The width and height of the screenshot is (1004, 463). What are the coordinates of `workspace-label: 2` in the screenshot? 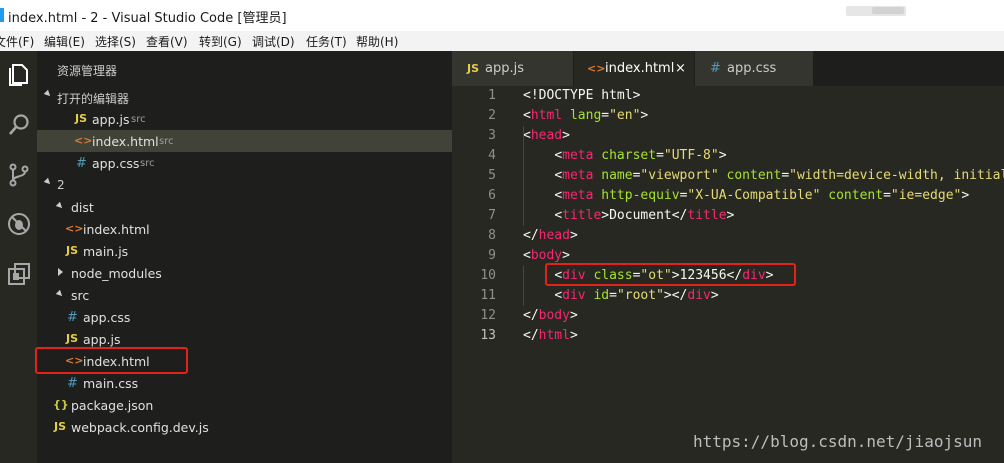 It's located at (61, 185).